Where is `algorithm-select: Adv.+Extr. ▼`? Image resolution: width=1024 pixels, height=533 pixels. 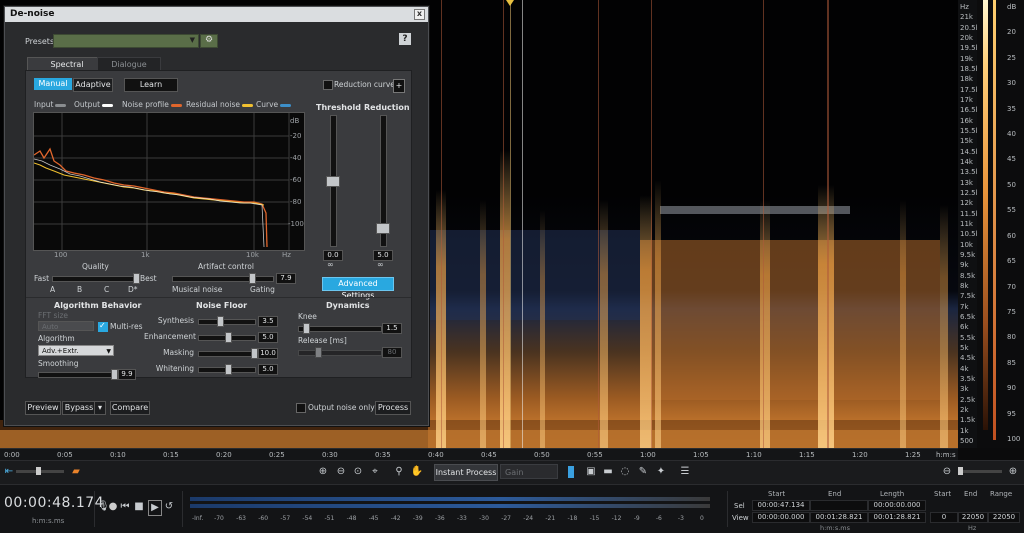
algorithm-select: Adv.+Extr. ▼ is located at coordinates (76, 350).